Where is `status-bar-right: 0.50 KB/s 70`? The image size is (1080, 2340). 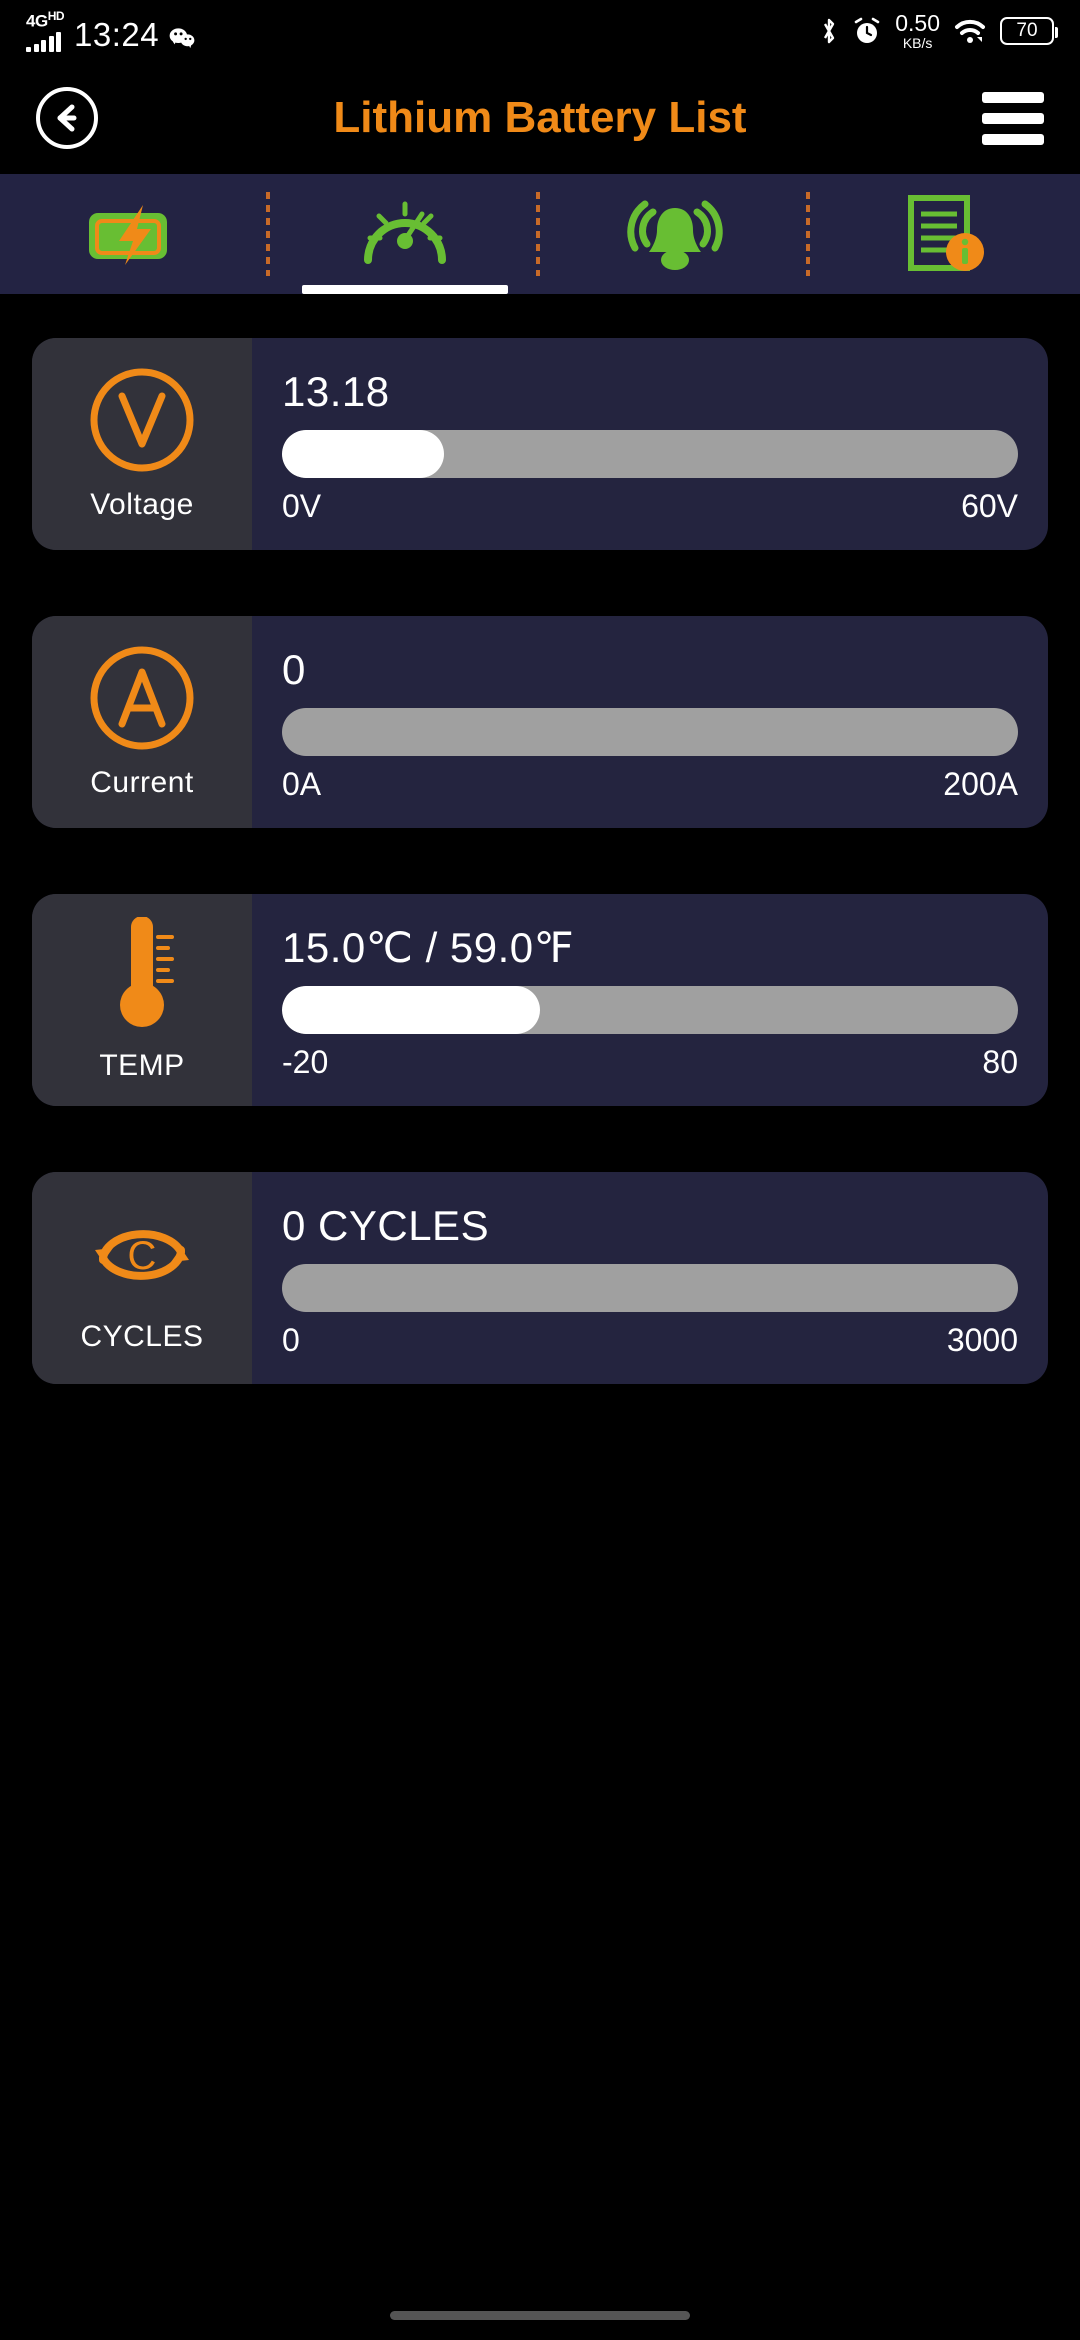
status-bar-right: 0.50 KB/s 70 is located at coordinates (938, 30).